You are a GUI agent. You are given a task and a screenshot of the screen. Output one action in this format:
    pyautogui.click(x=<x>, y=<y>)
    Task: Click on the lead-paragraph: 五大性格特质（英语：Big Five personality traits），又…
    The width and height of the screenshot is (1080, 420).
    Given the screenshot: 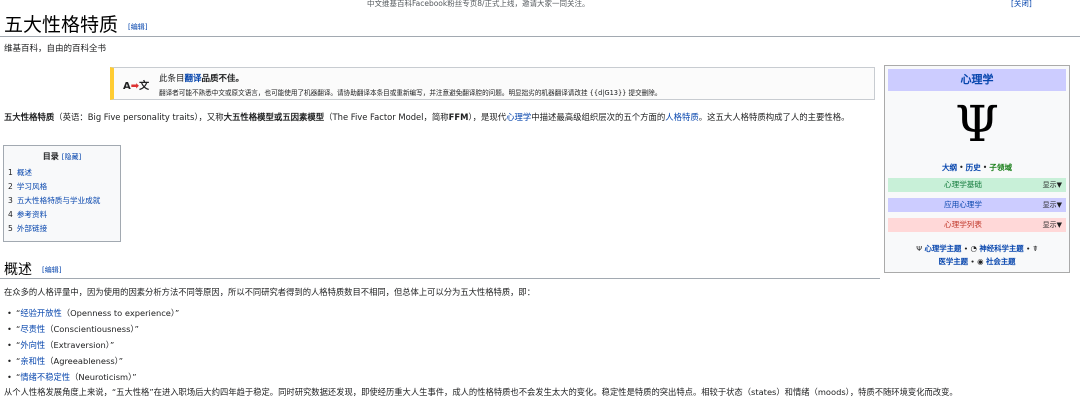 What is the action you would take?
    pyautogui.click(x=427, y=117)
    